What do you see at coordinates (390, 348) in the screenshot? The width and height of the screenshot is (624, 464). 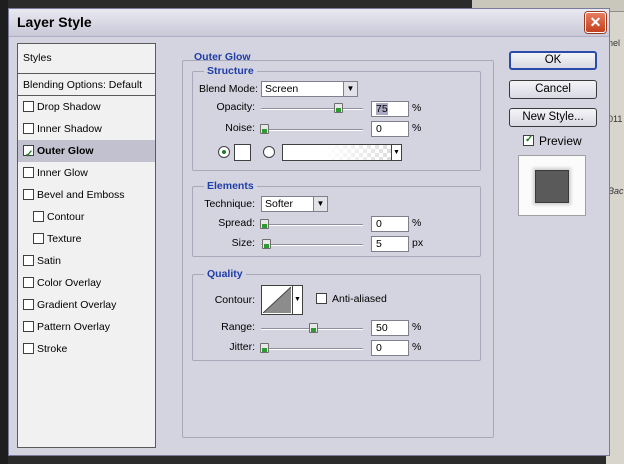 I see `jitter-input: 0` at bounding box center [390, 348].